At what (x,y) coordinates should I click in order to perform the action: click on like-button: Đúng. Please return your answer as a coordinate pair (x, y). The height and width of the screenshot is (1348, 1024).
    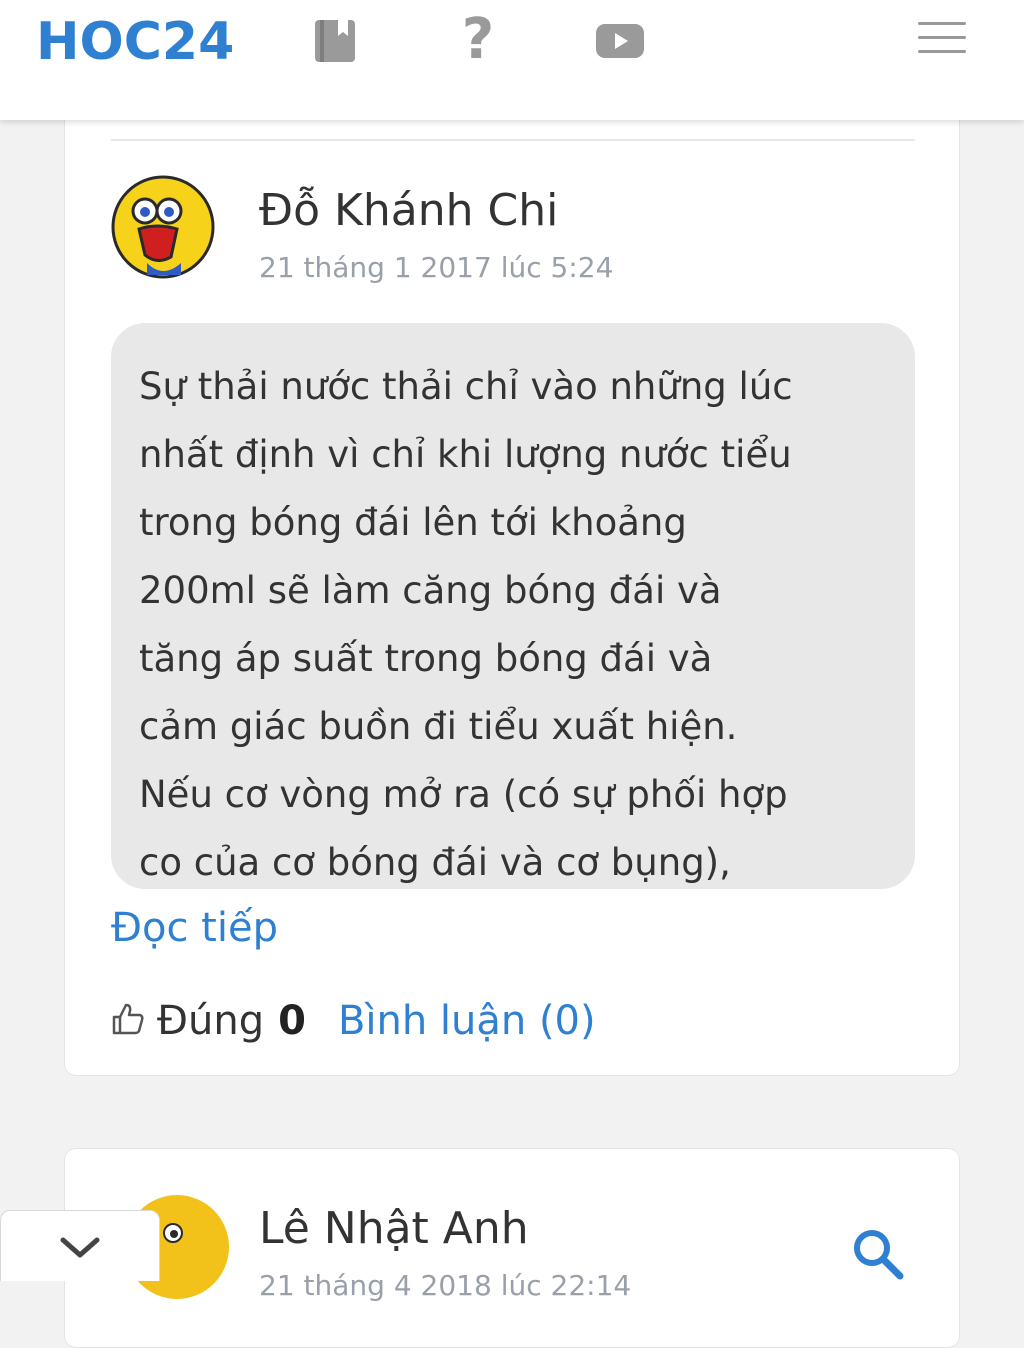
    Looking at the image, I should click on (210, 1021).